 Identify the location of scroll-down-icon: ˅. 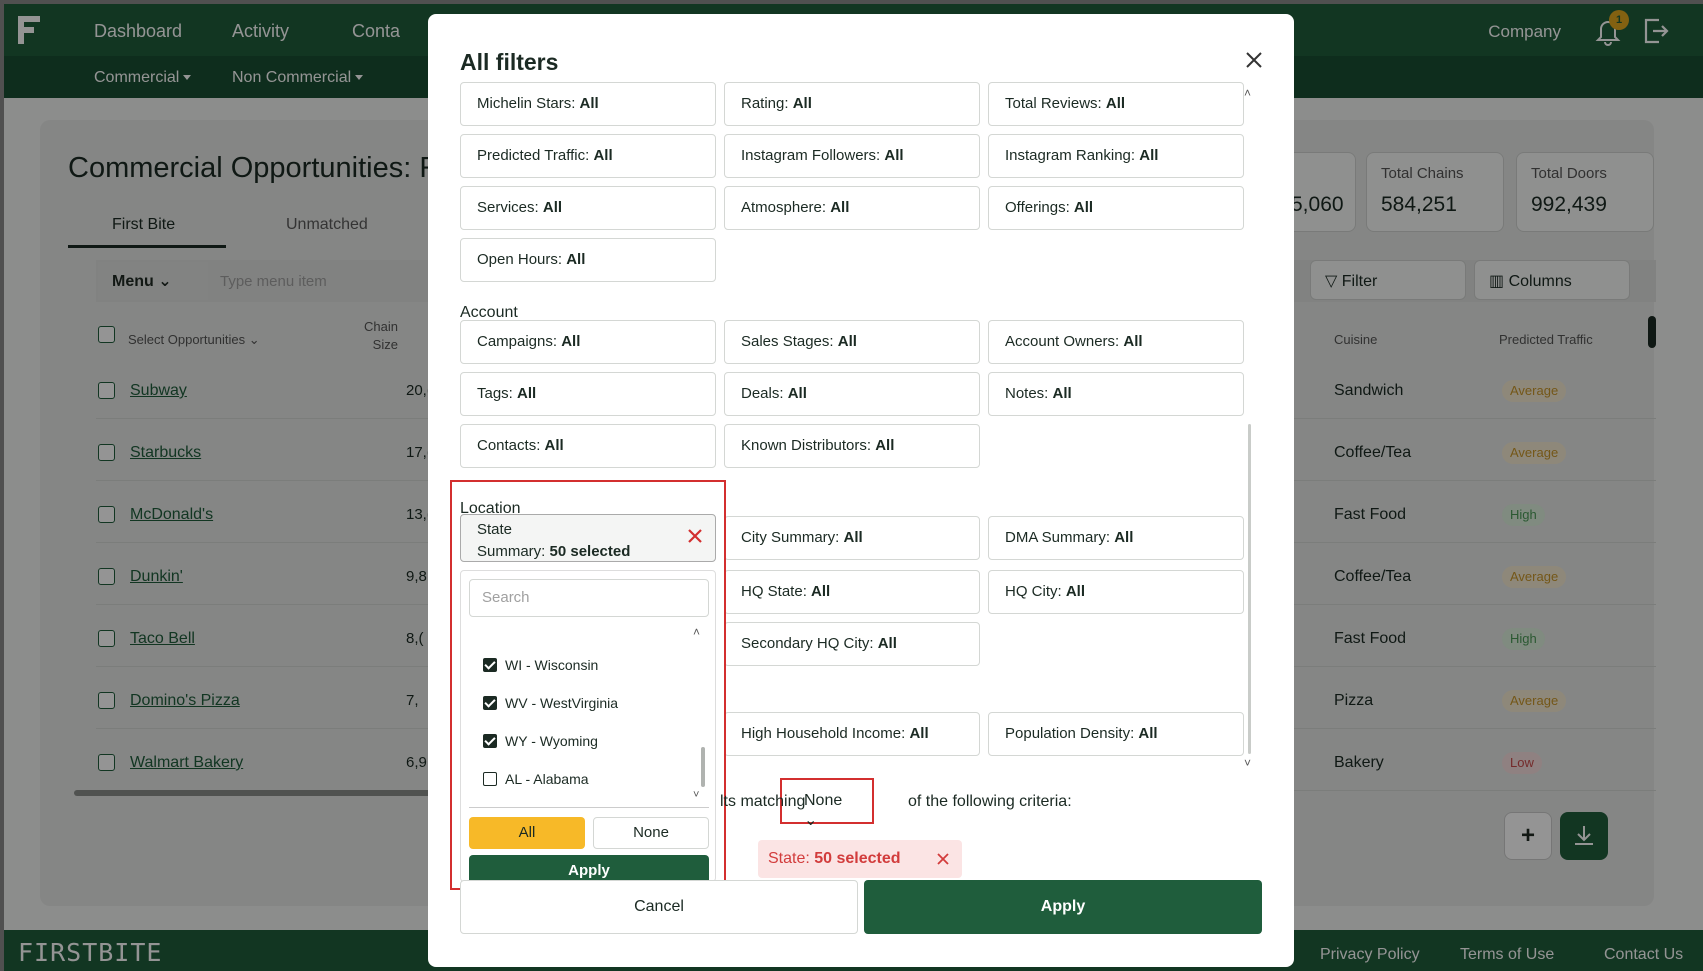
(1247, 763).